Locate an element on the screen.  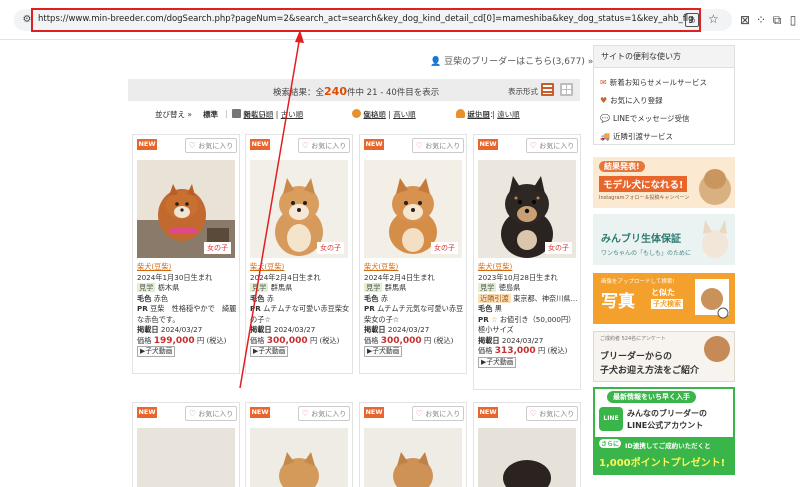
pr-text: 豆柴 性格穏やかで 綺麗な赤色です。 is located at coordinates (187, 314).